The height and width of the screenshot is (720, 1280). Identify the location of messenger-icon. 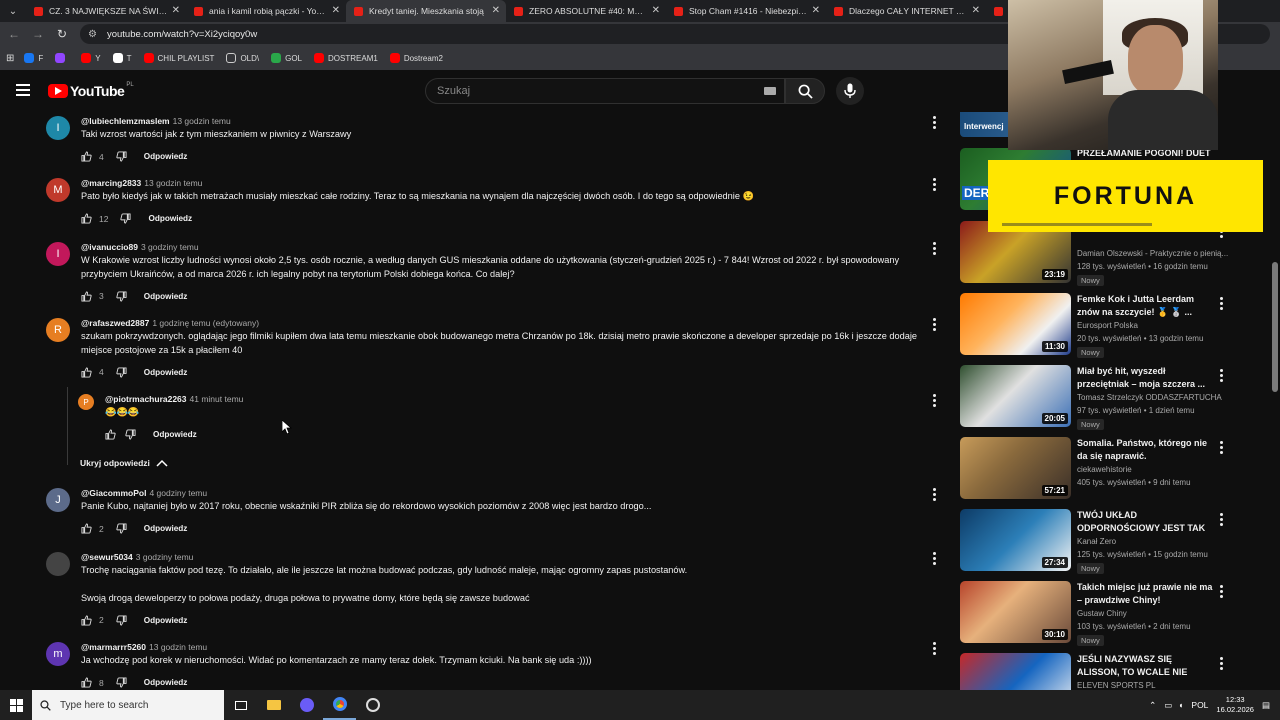
(306, 705).